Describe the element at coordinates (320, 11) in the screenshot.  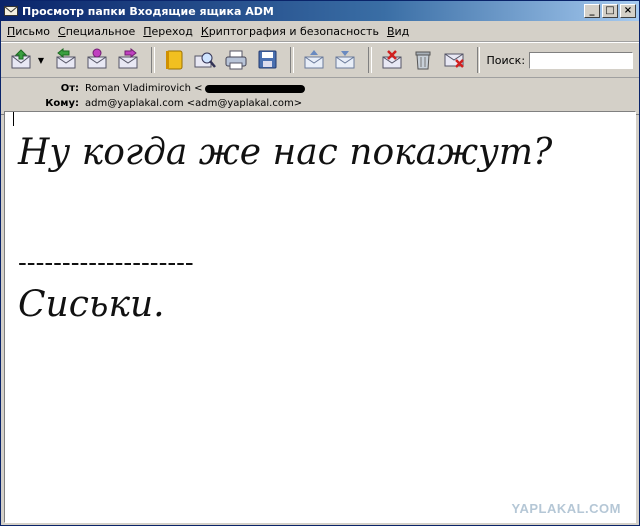
I see `title-bar: Просмотр папки Входящие ящика ADM _ □ ×` at that location.